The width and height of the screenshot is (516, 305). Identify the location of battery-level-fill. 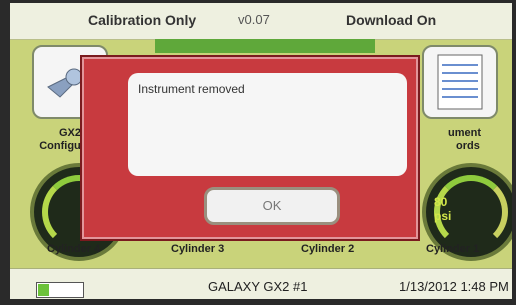
(43, 290).